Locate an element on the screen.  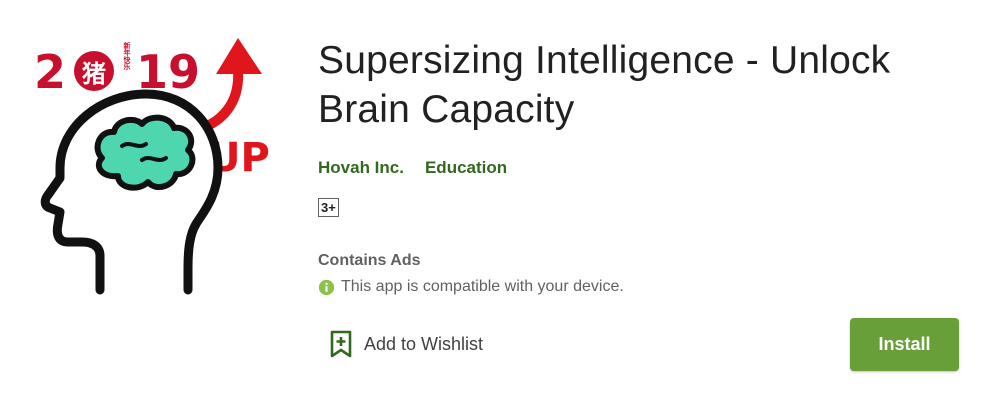
category-link: Education is located at coordinates (466, 168).